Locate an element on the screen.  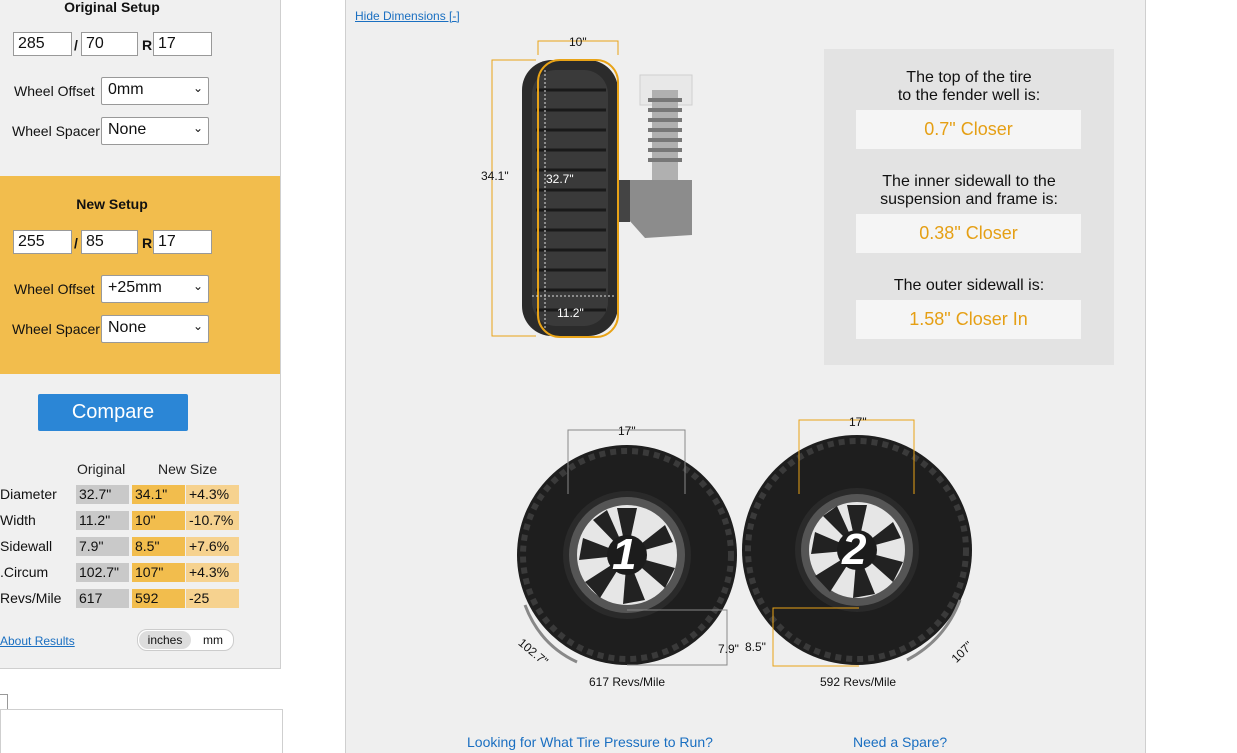
original-aspect-input: 70 is located at coordinates (109, 44).